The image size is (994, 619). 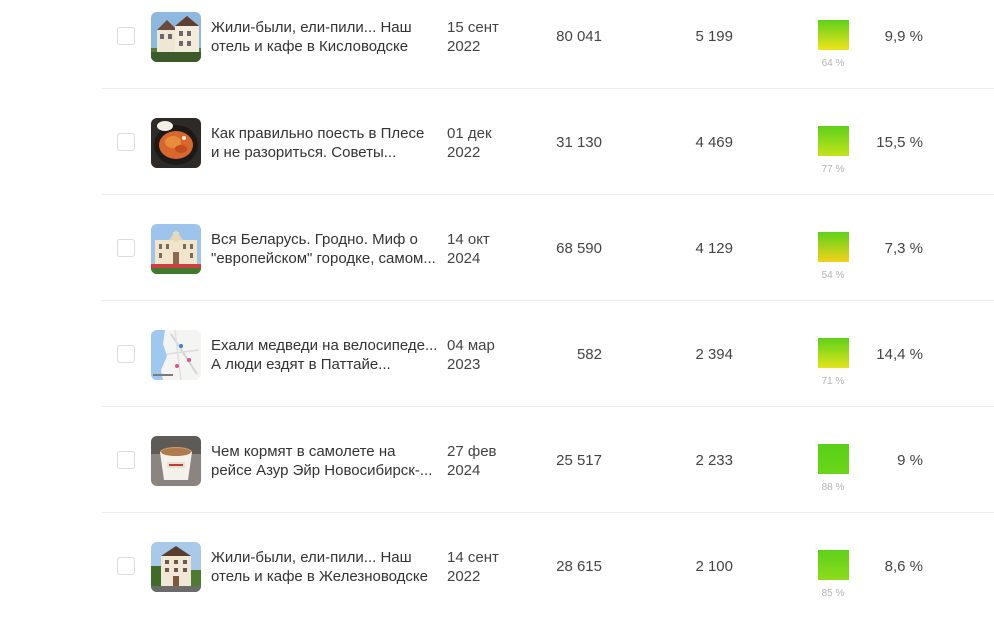 I want to click on map-screenshot-photo-icon, so click(x=176, y=355).